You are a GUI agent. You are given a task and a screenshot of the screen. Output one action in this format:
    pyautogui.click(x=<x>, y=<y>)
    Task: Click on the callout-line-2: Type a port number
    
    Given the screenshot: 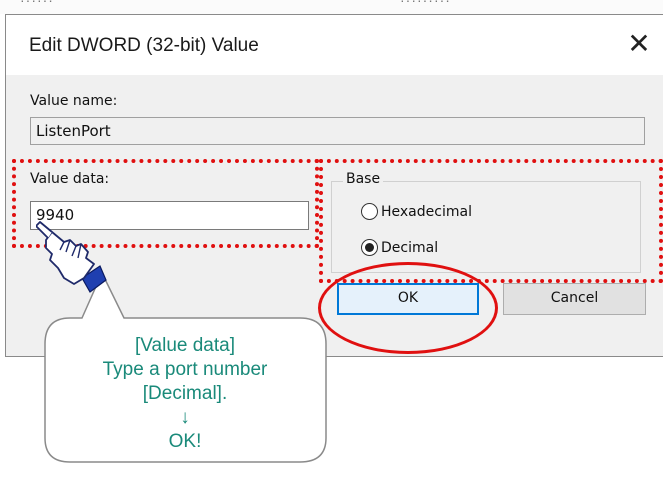 What is the action you would take?
    pyautogui.click(x=185, y=369)
    